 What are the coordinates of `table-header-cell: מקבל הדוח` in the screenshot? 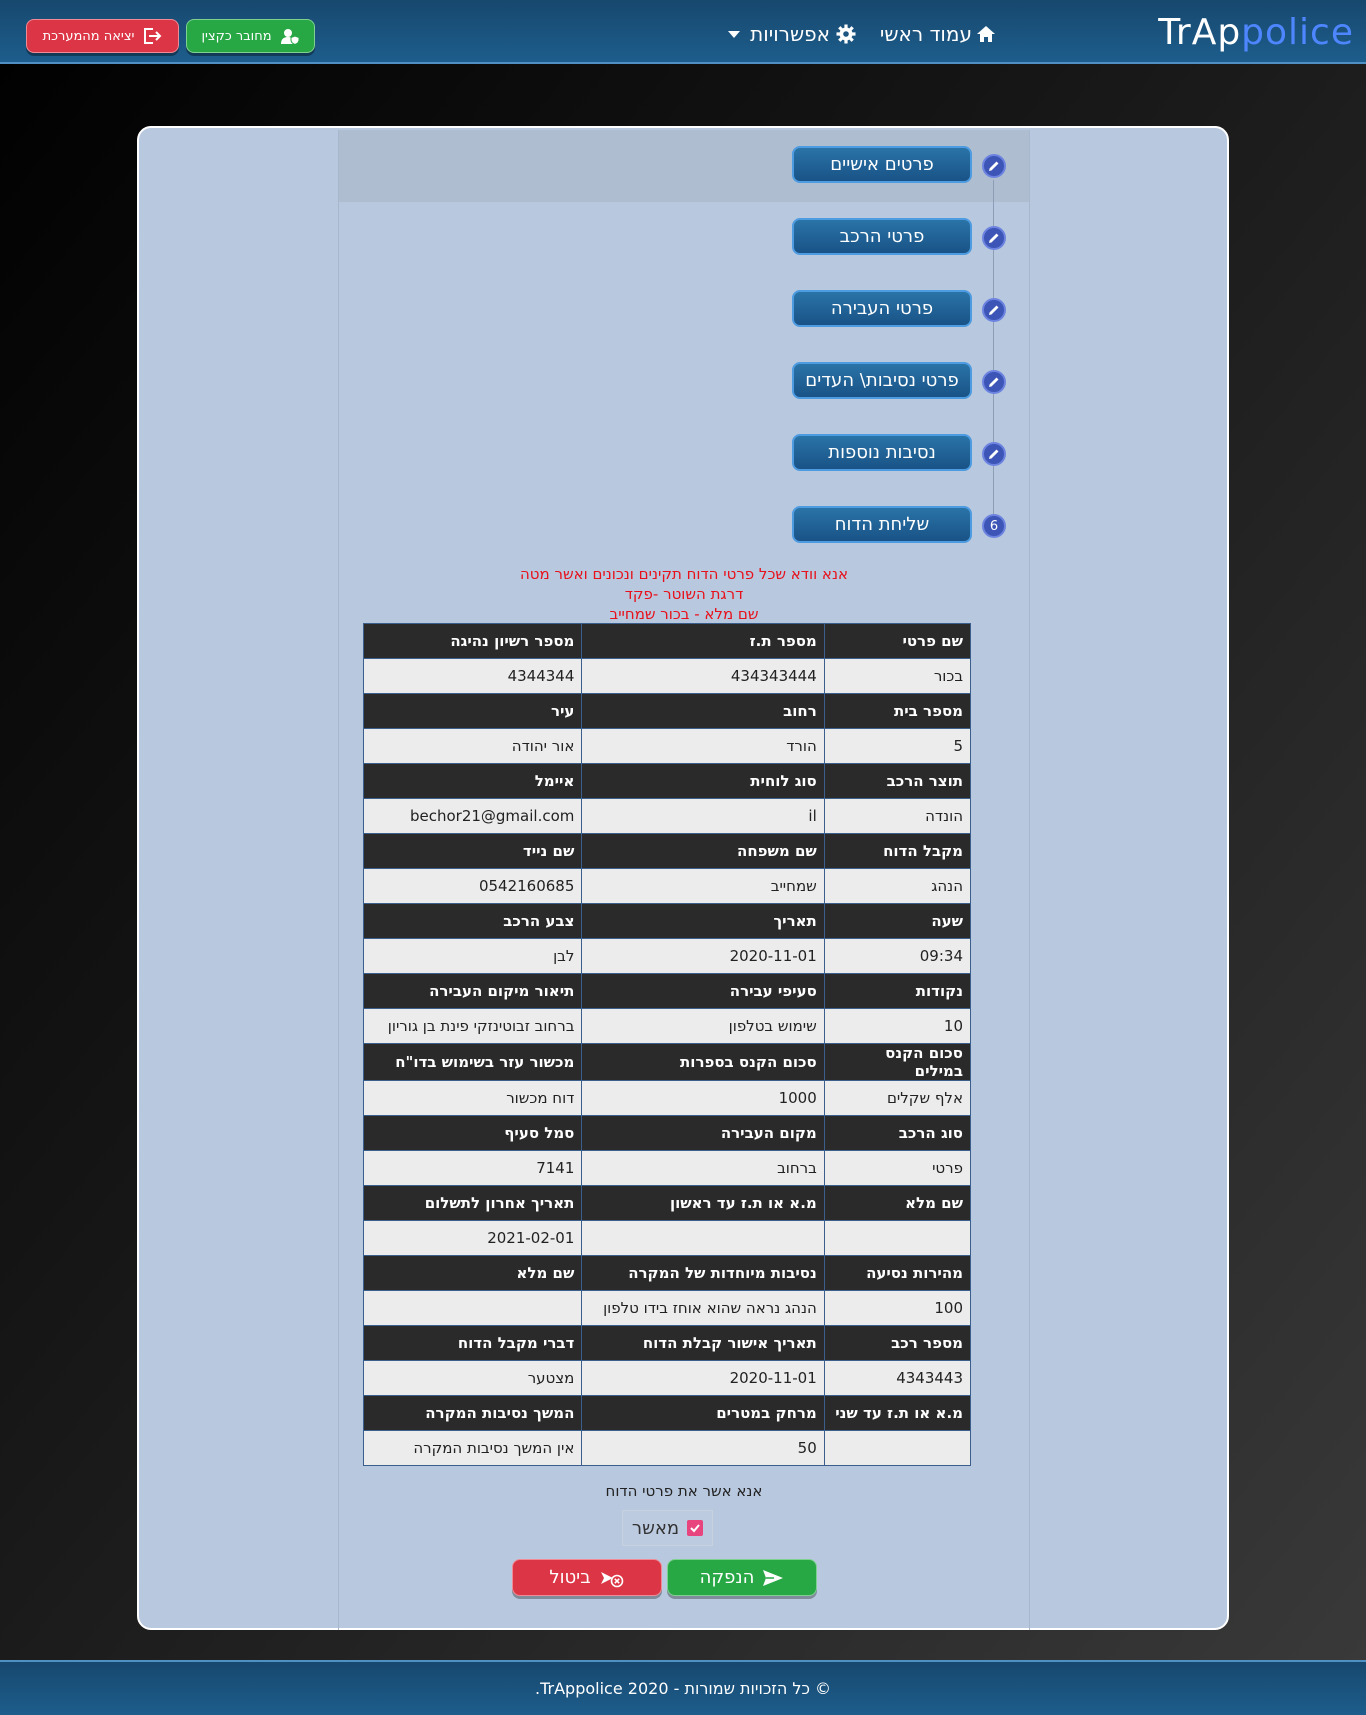 It's located at (897, 851).